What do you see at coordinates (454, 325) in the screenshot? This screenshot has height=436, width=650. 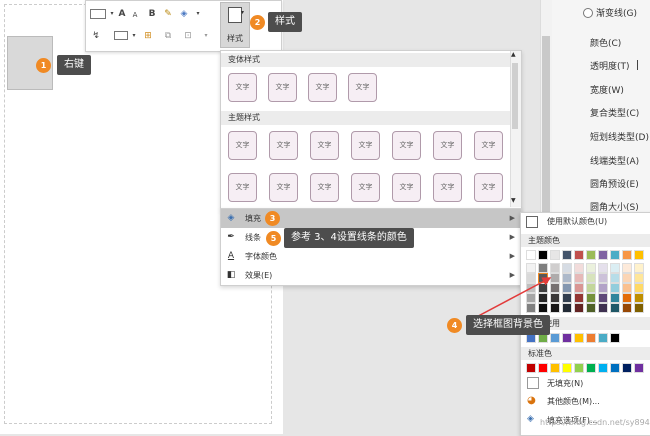 I see `callout-badge-4: 4` at bounding box center [454, 325].